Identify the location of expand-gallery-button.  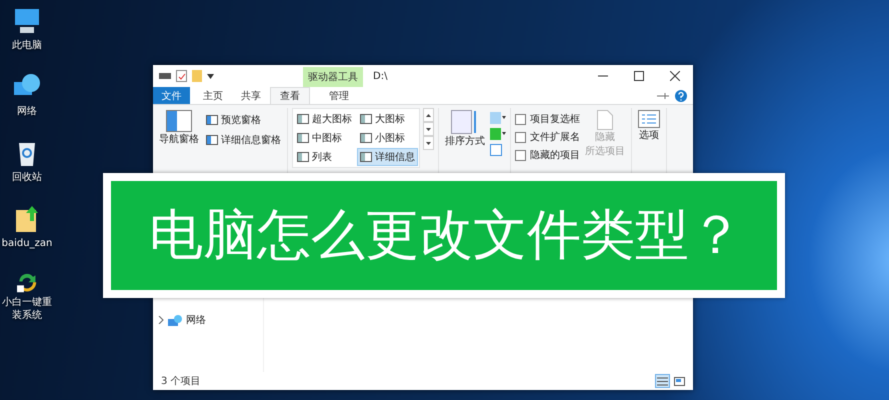
(428, 143).